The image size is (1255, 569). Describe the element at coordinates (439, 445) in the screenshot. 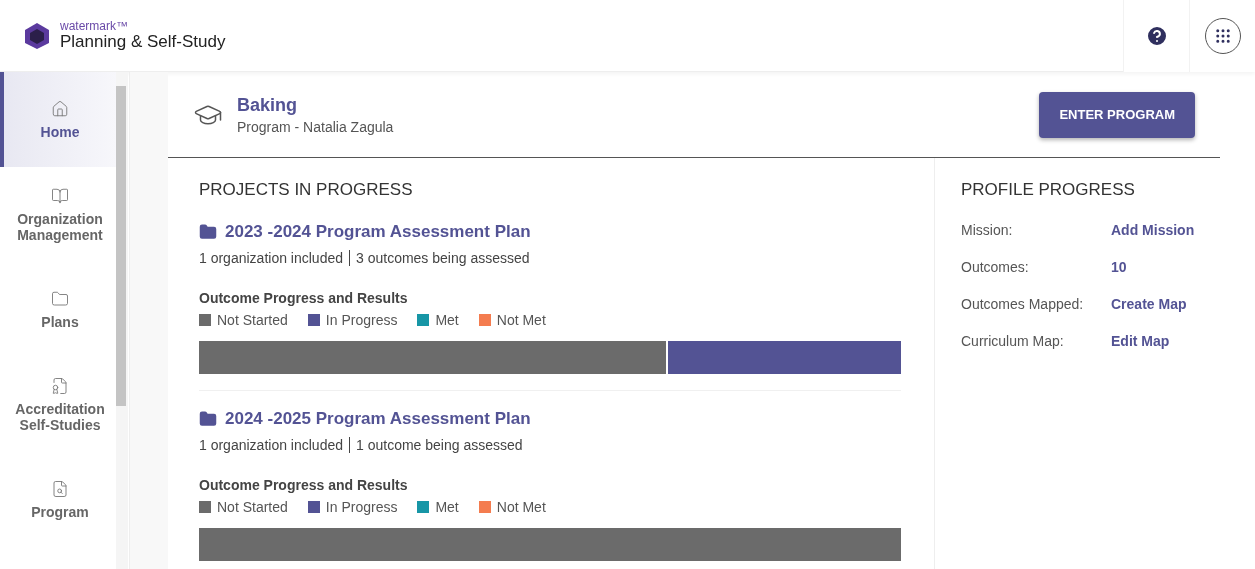

I see `project-meta: 1 outcome being assessed` at that location.